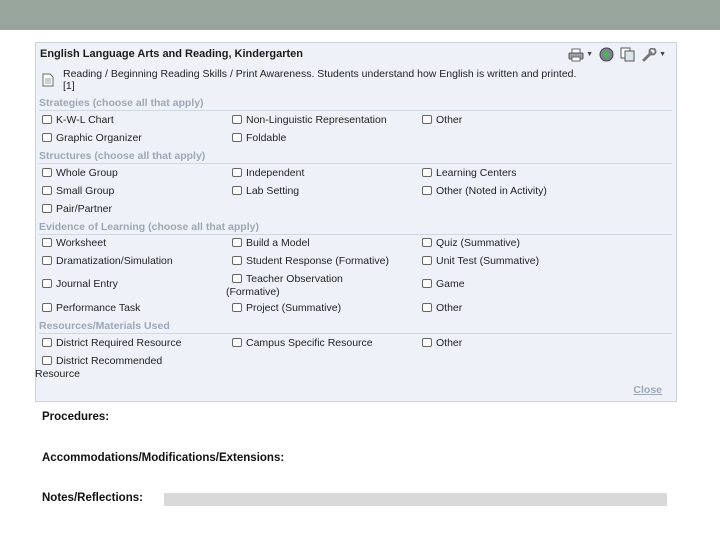 The image size is (720, 540). What do you see at coordinates (471, 243) in the screenshot?
I see `option-quiz: Quiz (Summative)` at bounding box center [471, 243].